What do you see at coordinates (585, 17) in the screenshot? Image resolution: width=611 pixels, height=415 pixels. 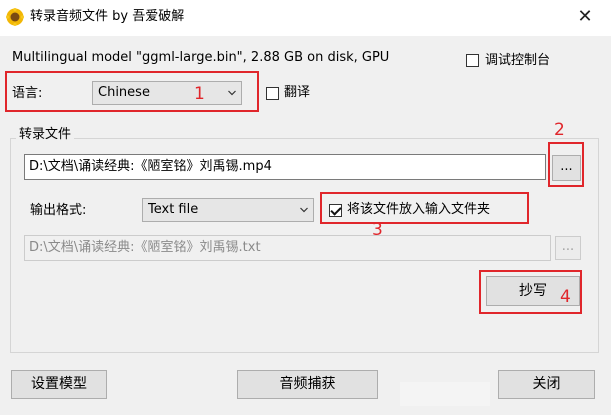 I see `close-window-icon: ✕` at bounding box center [585, 17].